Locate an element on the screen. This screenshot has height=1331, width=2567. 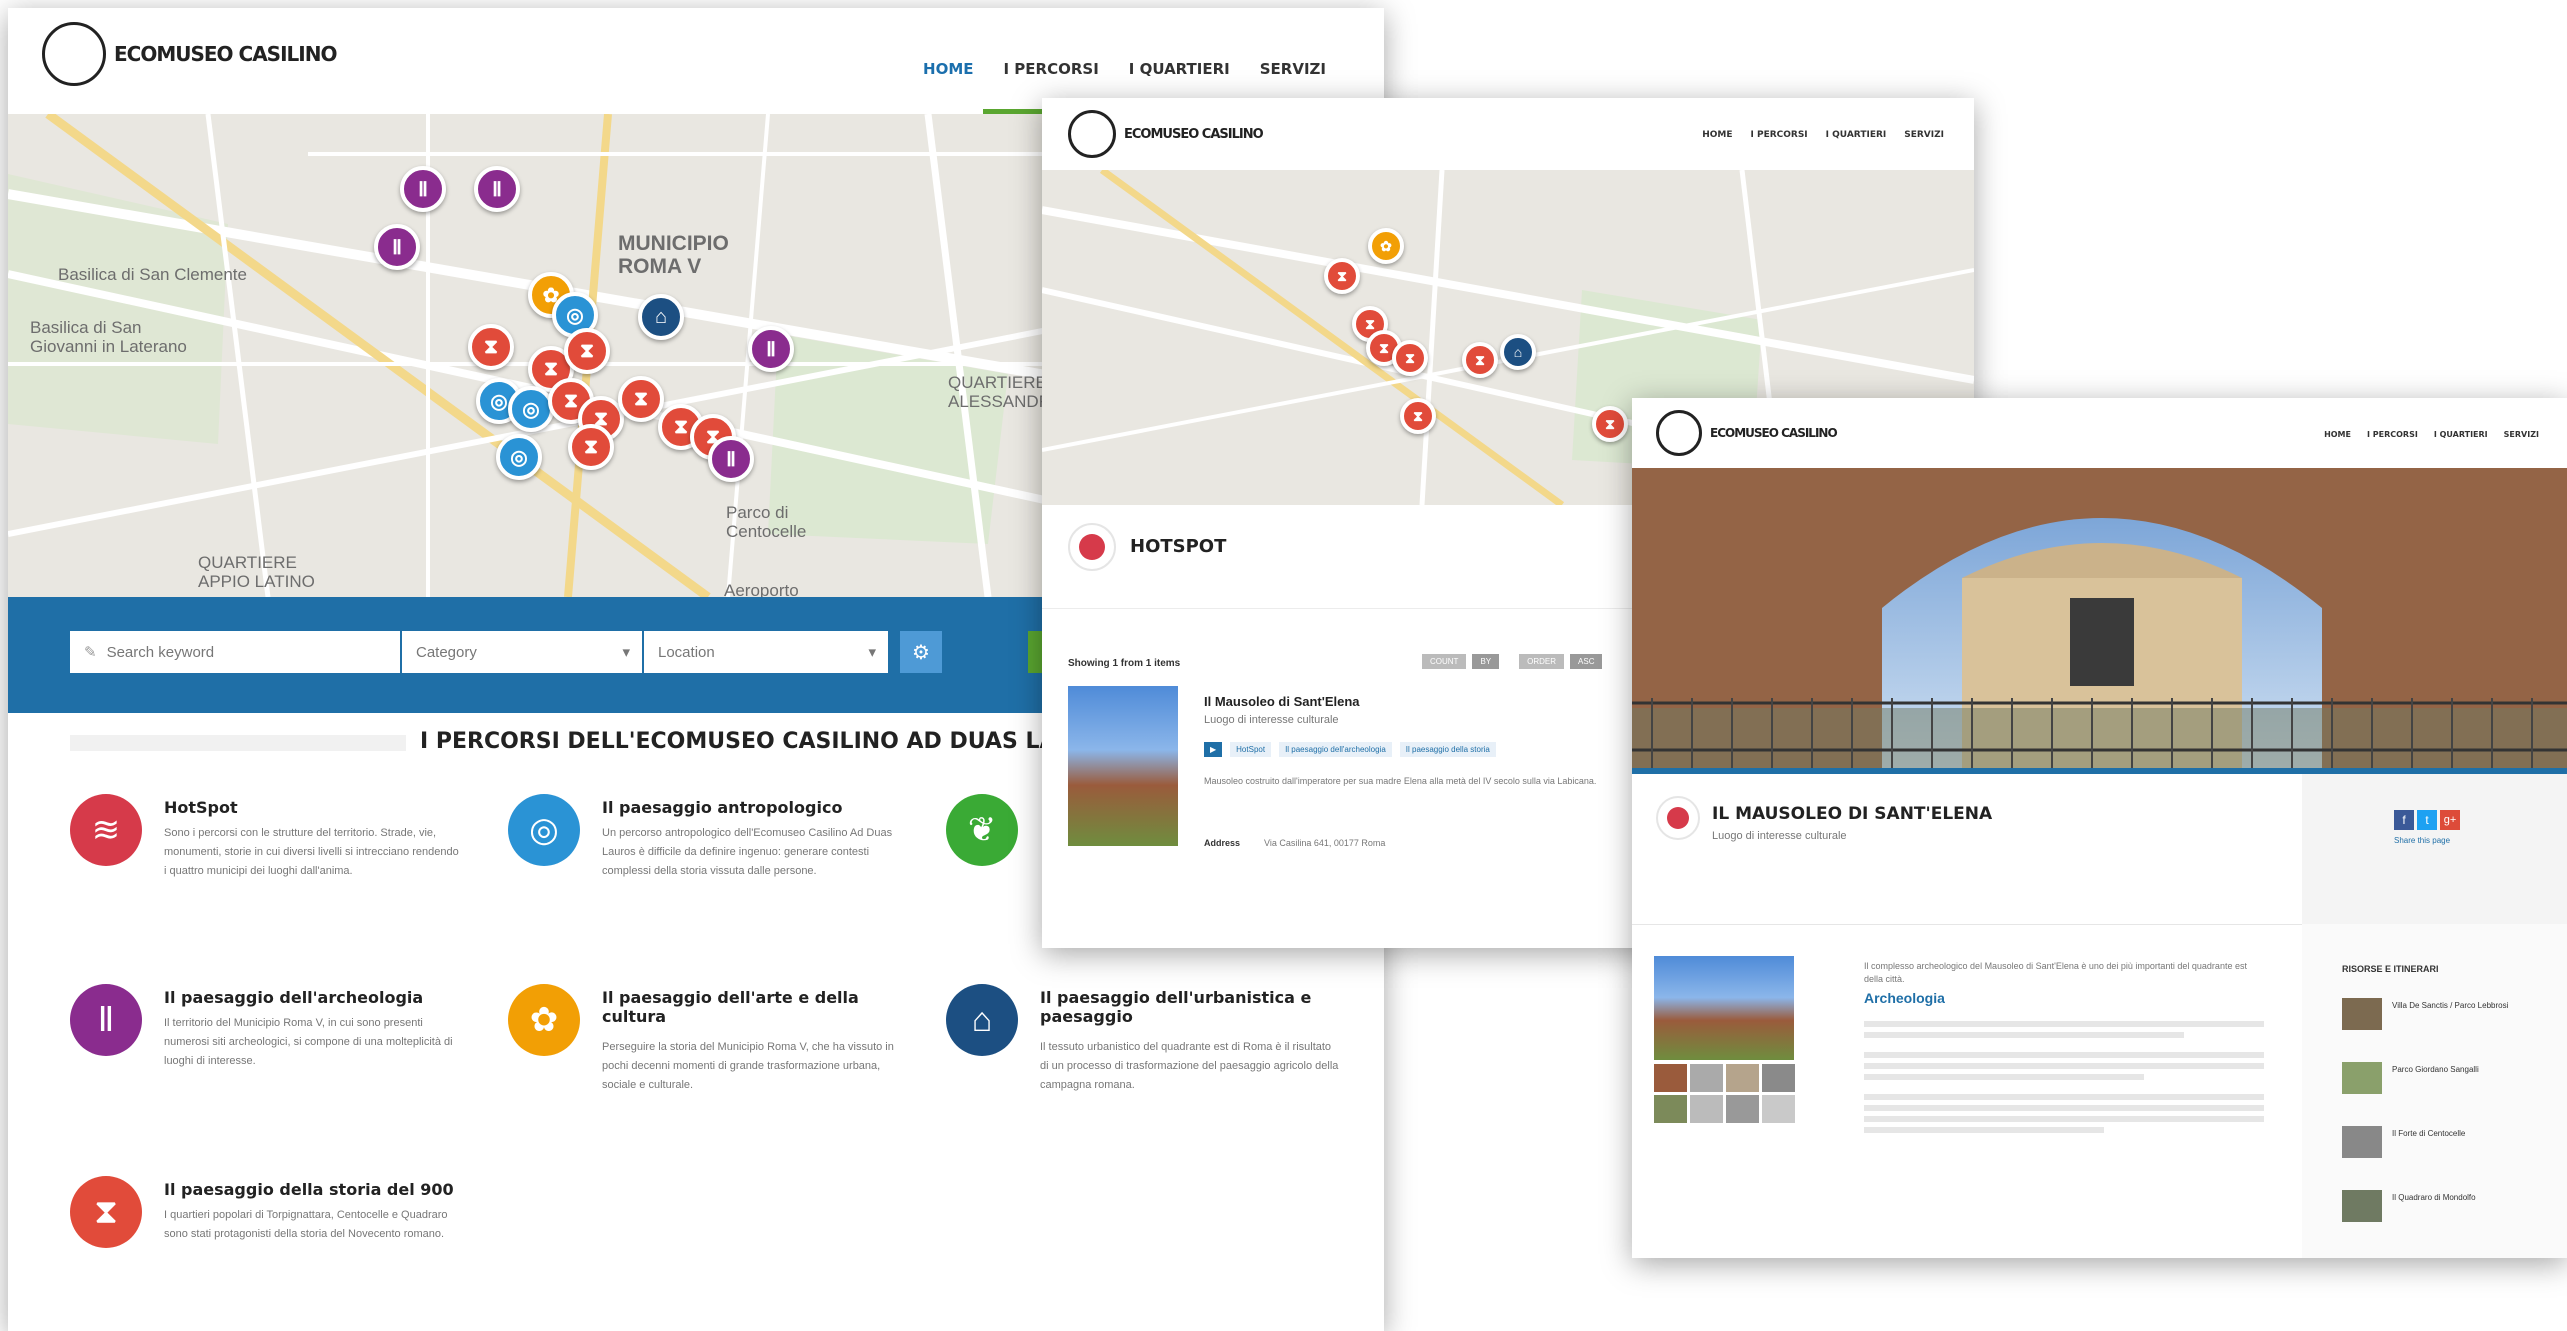
map-label-appio: QUARTIERE APPIO LATINO is located at coordinates (256, 572).